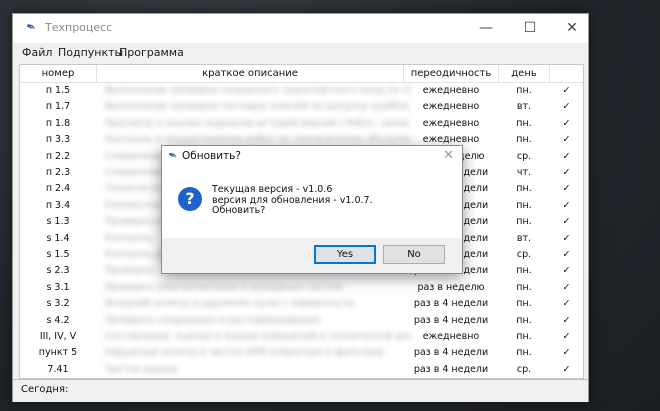 Image resolution: width=660 pixels, height=411 pixels. What do you see at coordinates (58, 189) in the screenshot?
I see `row-number: п 2.4` at bounding box center [58, 189].